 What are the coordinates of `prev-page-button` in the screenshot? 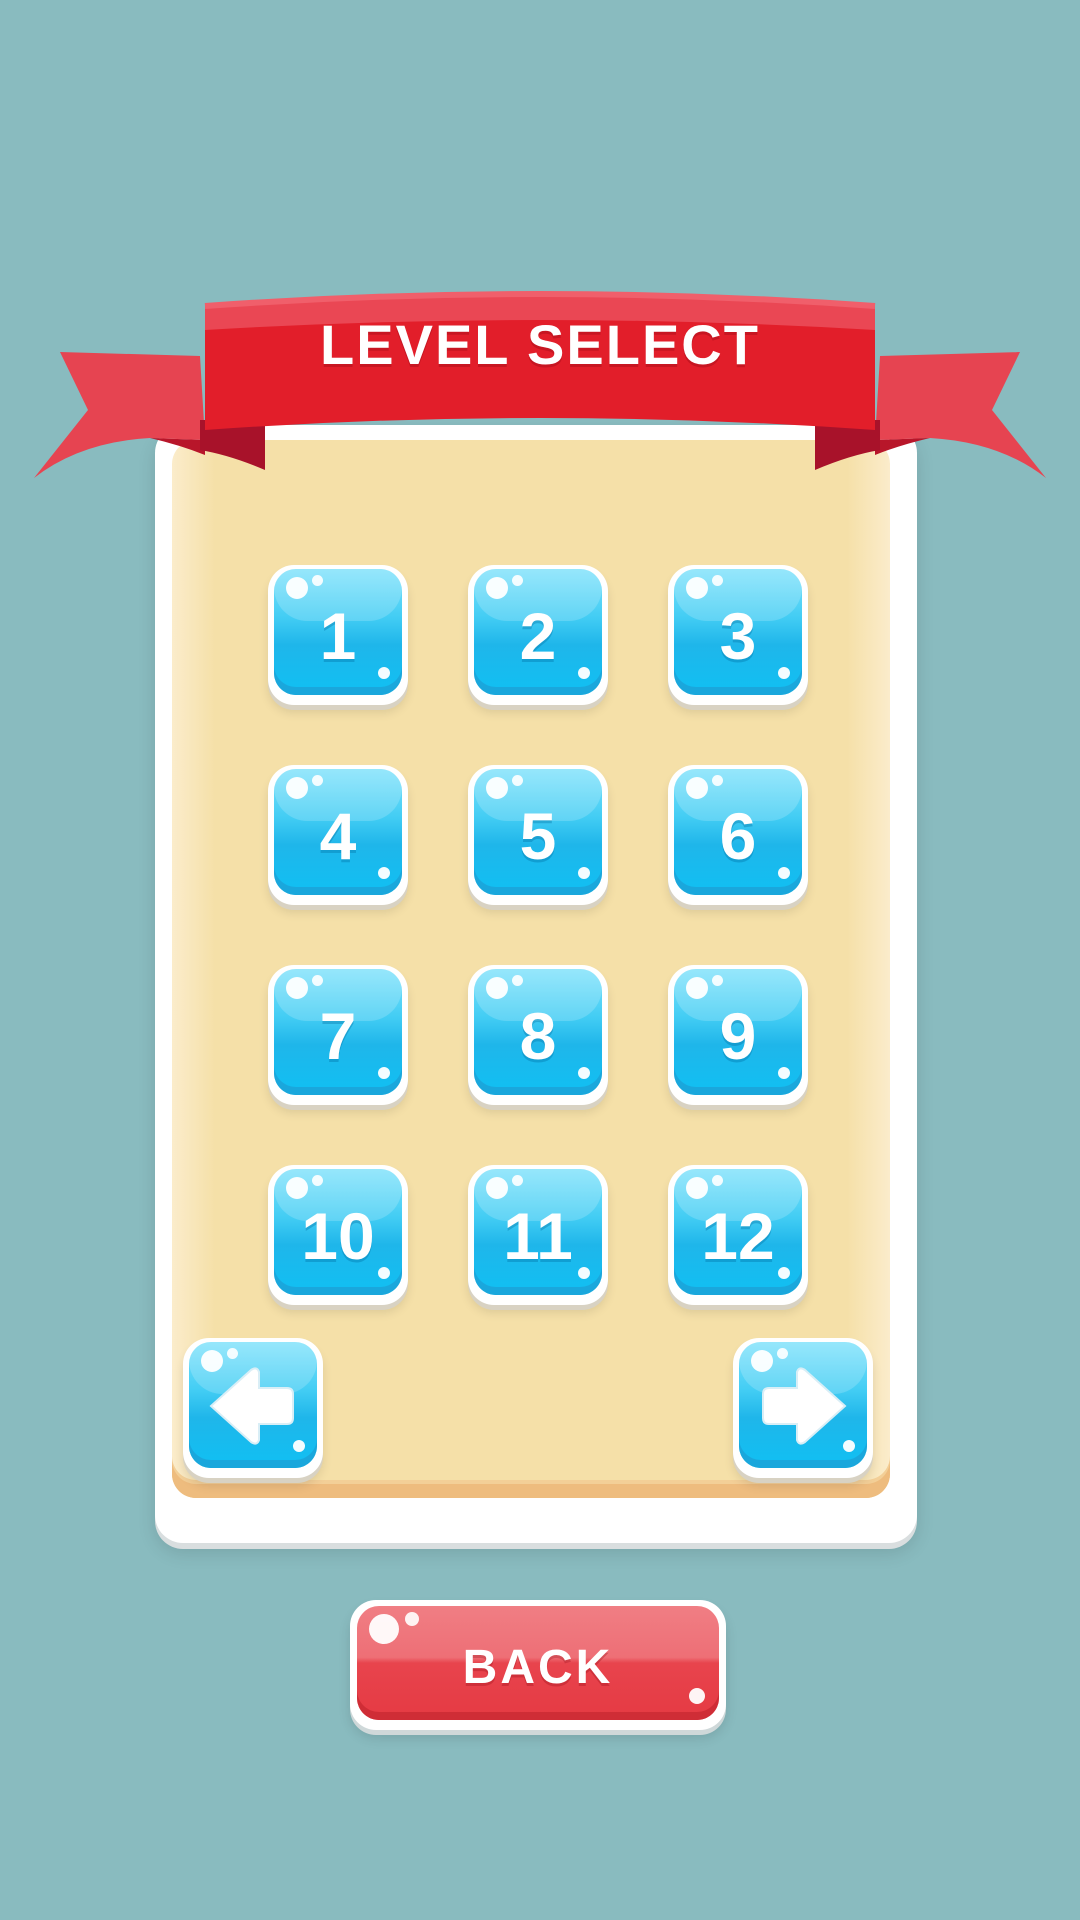 It's located at (253, 1408).